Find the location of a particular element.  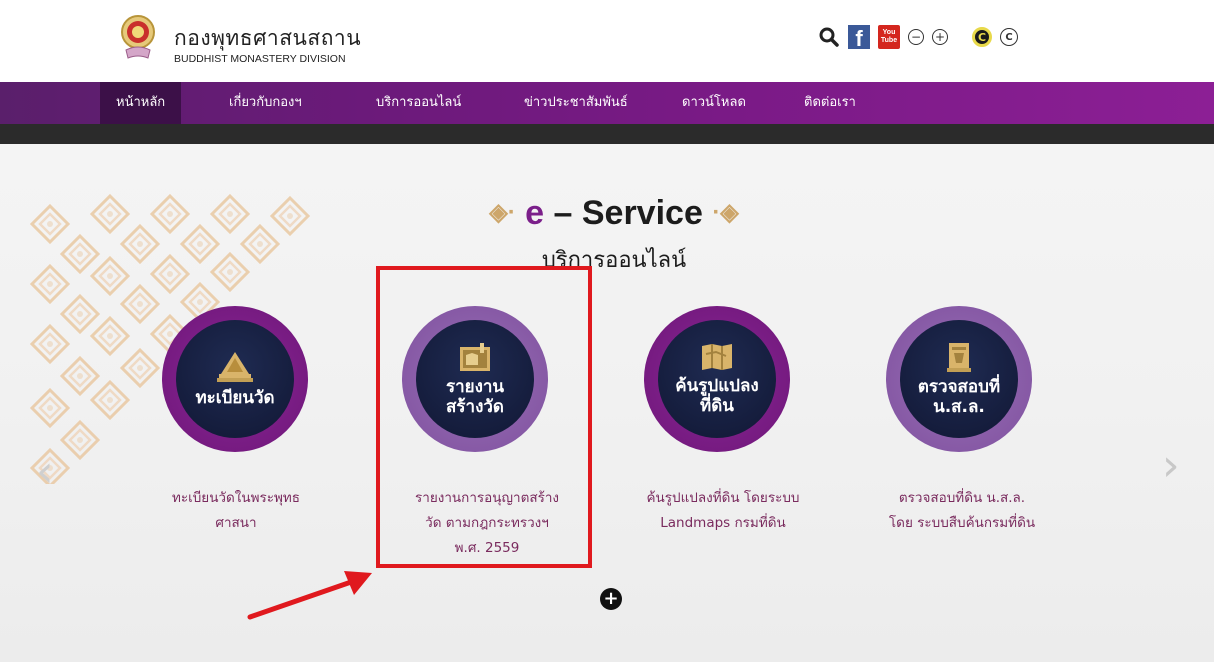

nav-subbar is located at coordinates (607, 134).